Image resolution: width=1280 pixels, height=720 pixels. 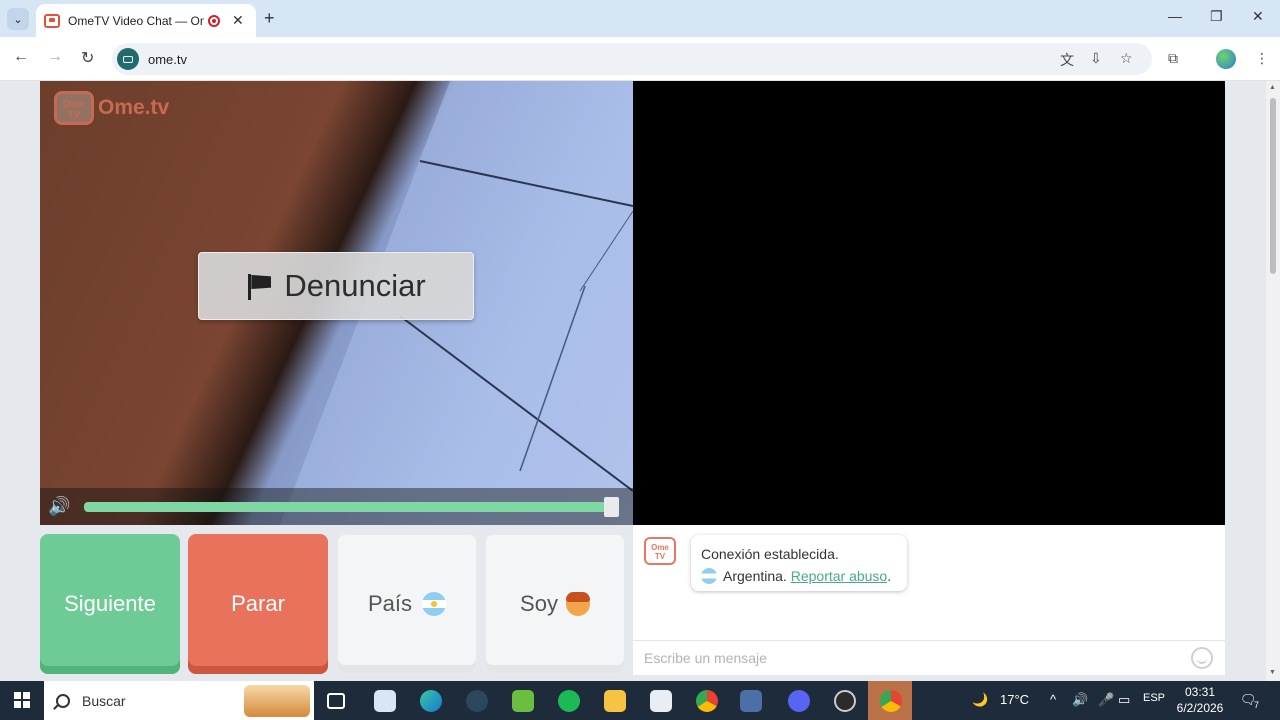 I want to click on stop-button: Parar, so click(x=258, y=604).